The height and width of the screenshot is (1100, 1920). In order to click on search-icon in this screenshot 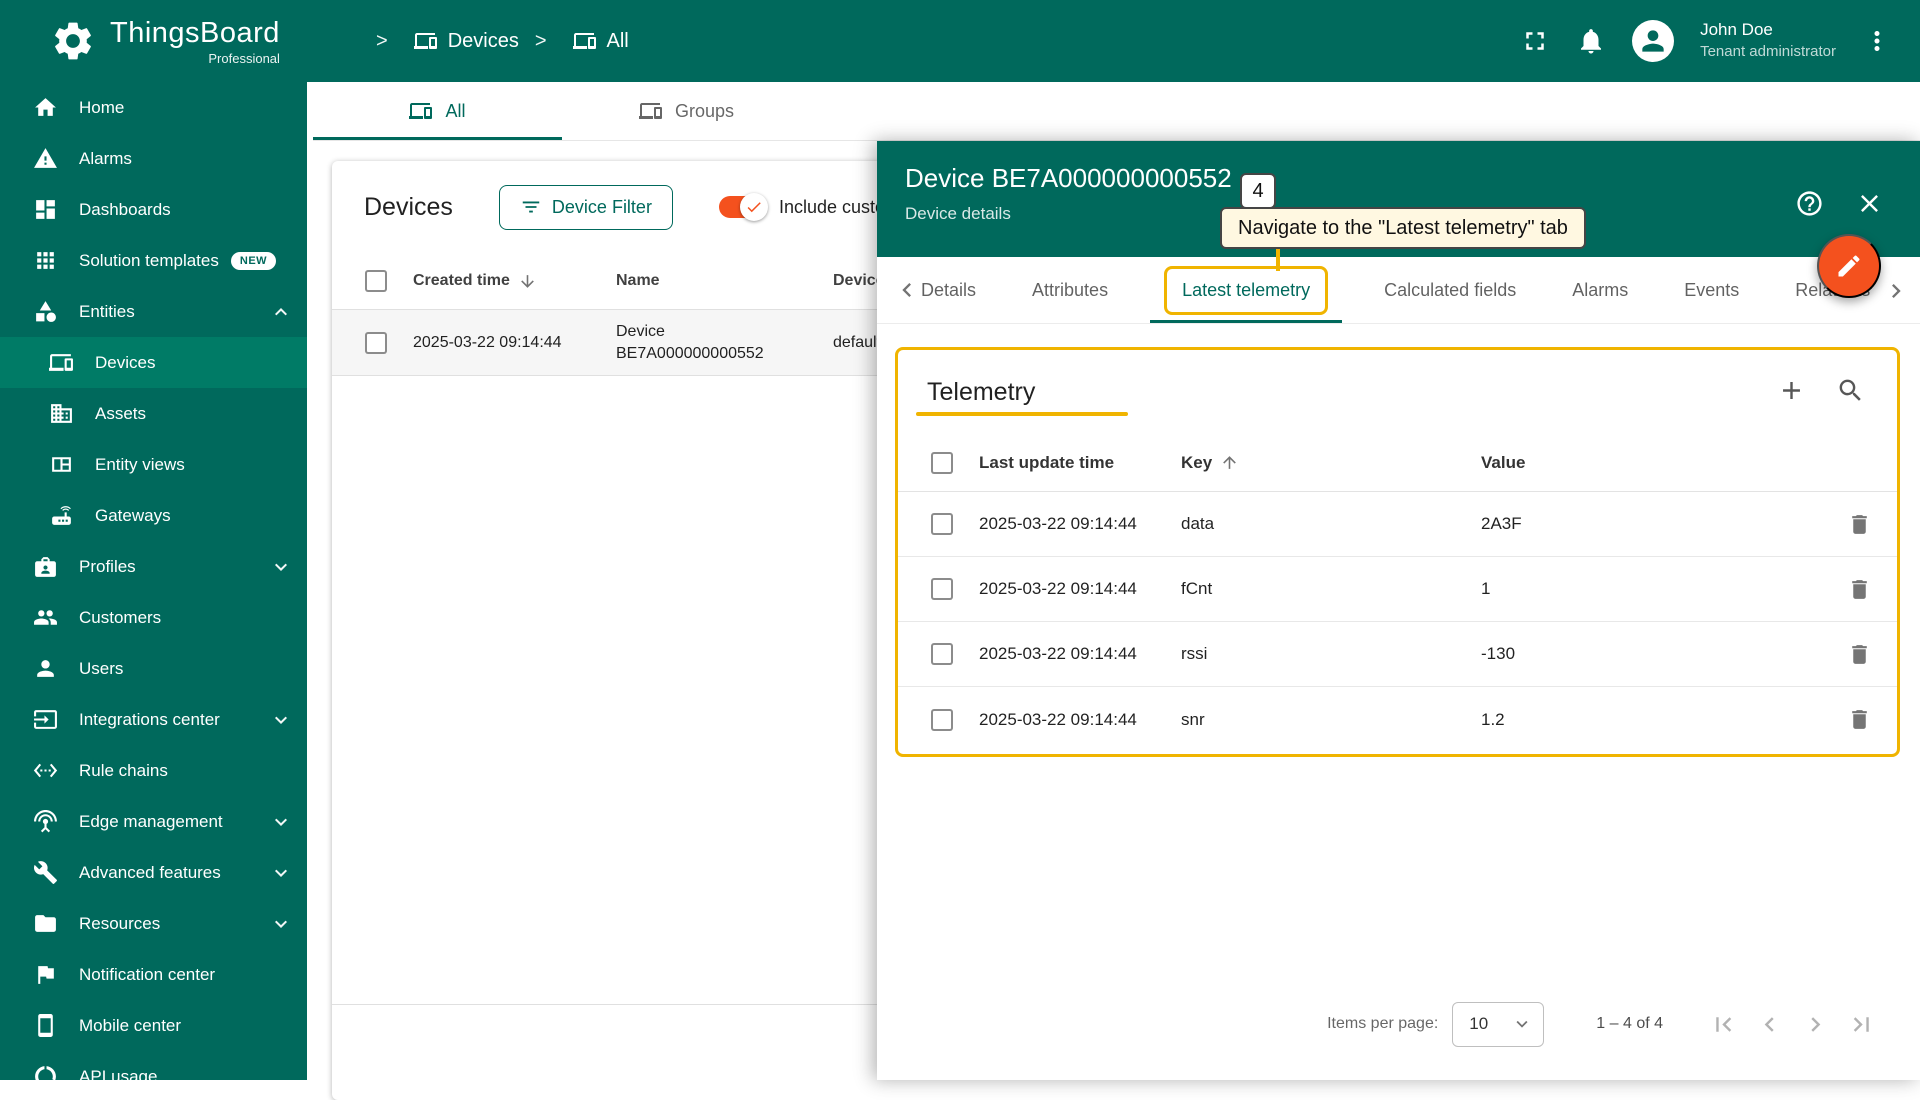, I will do `click(1850, 390)`.